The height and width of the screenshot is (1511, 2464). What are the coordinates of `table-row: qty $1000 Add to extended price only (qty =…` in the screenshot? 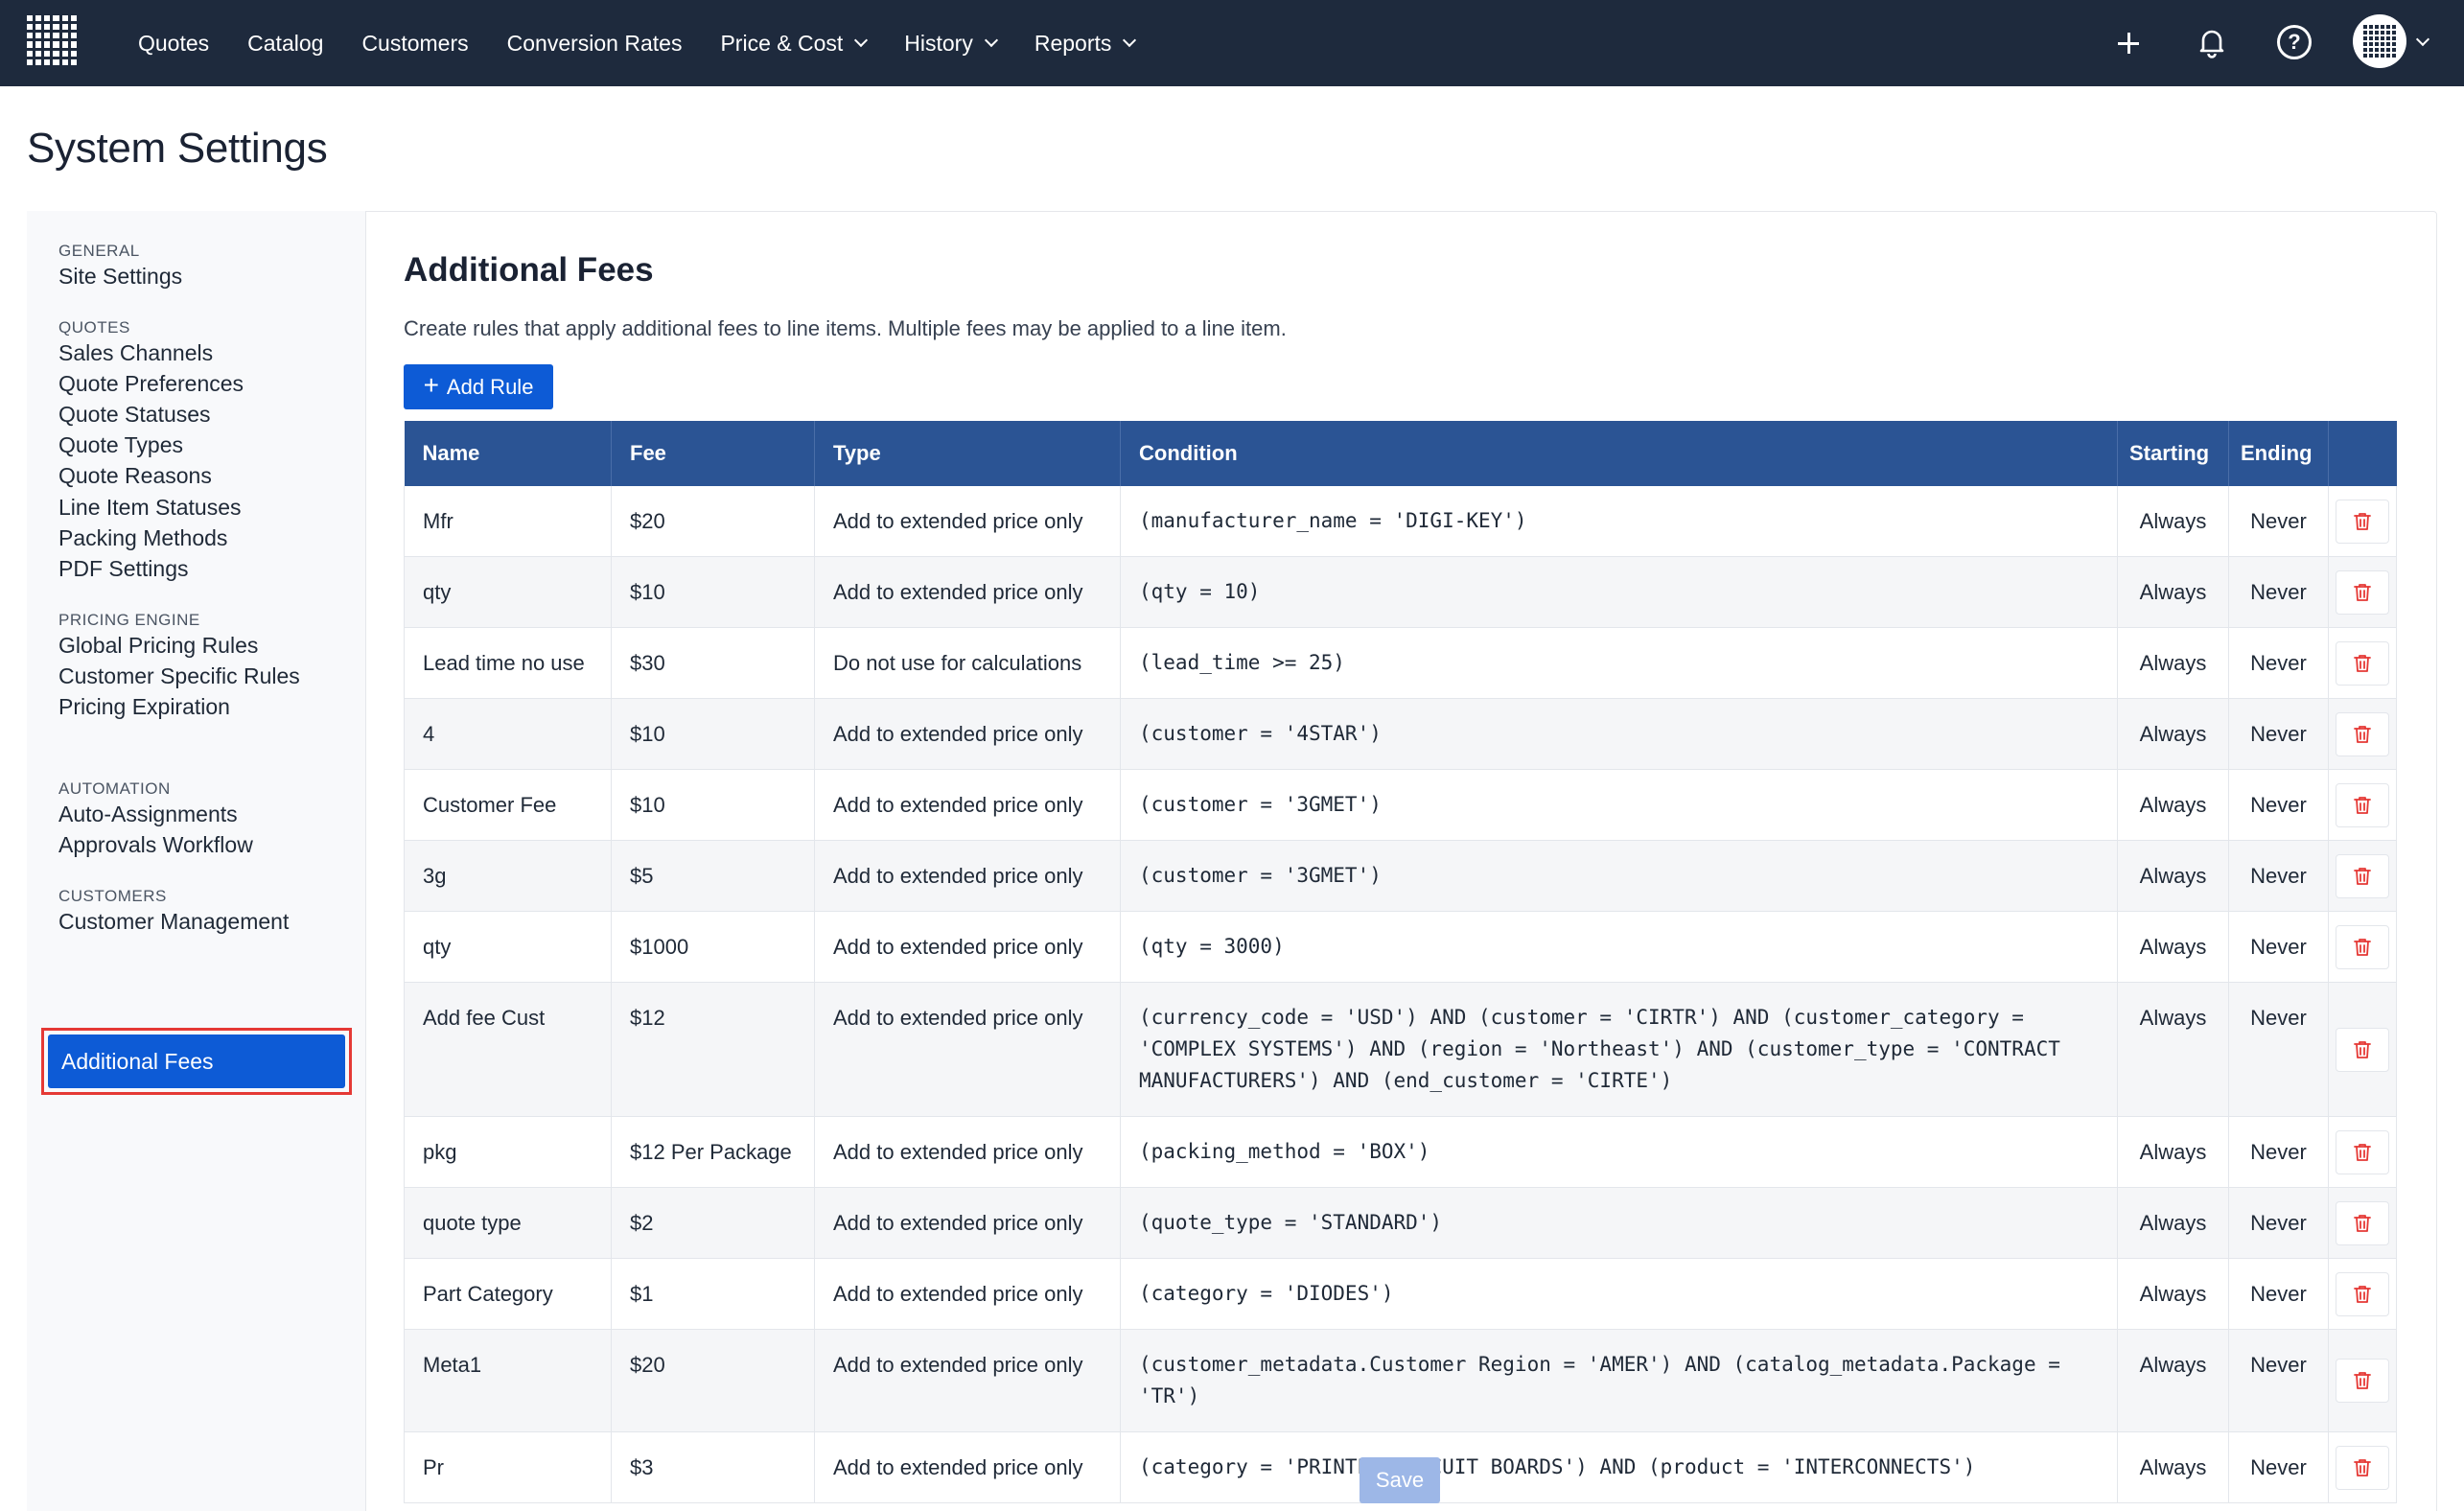 It's located at (1400, 947).